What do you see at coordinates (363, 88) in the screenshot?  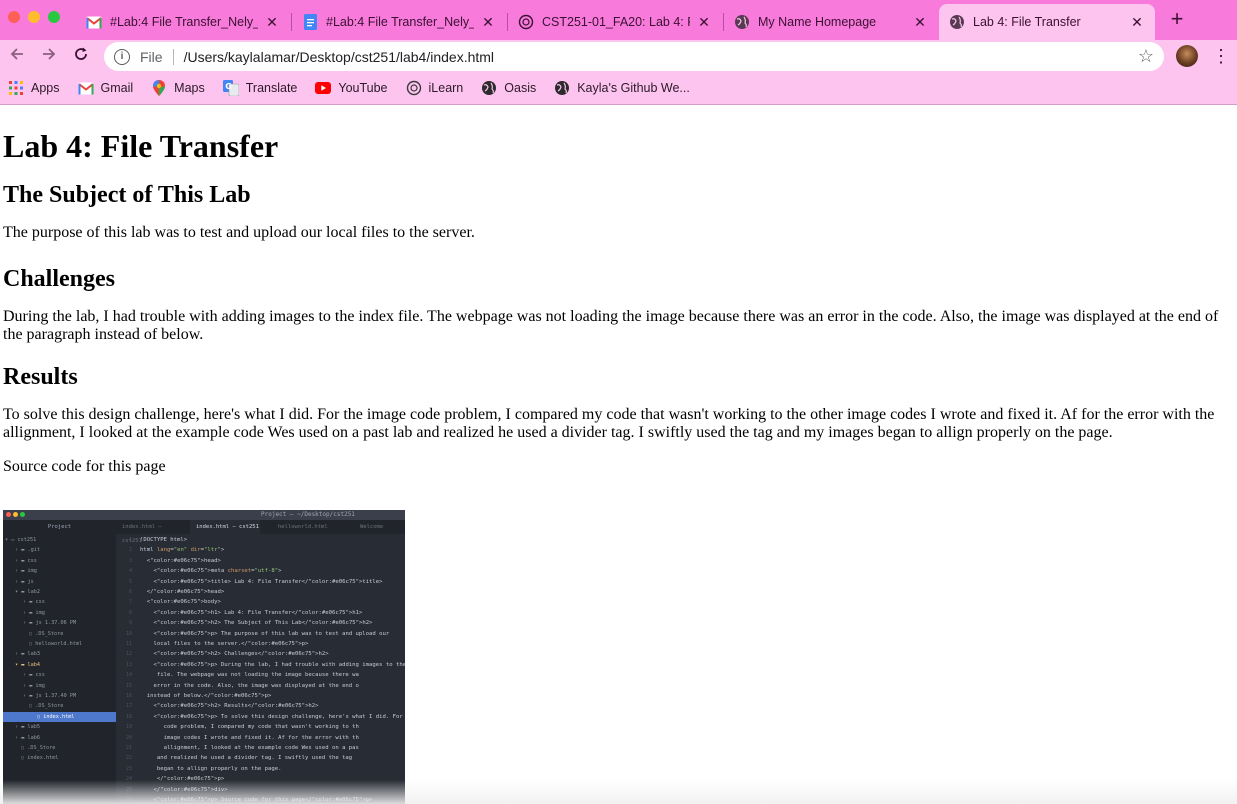 I see `bookmark-label: YouTube` at bounding box center [363, 88].